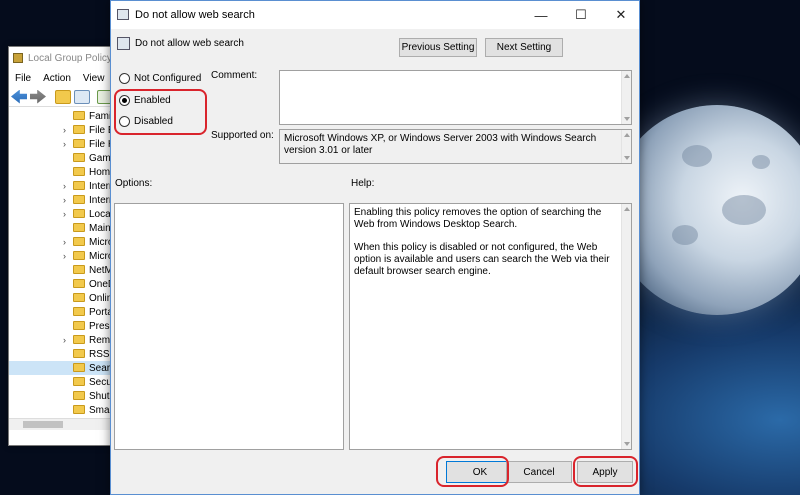  What do you see at coordinates (101, 298) in the screenshot?
I see `tree-item-label: Onlin` at bounding box center [101, 298].